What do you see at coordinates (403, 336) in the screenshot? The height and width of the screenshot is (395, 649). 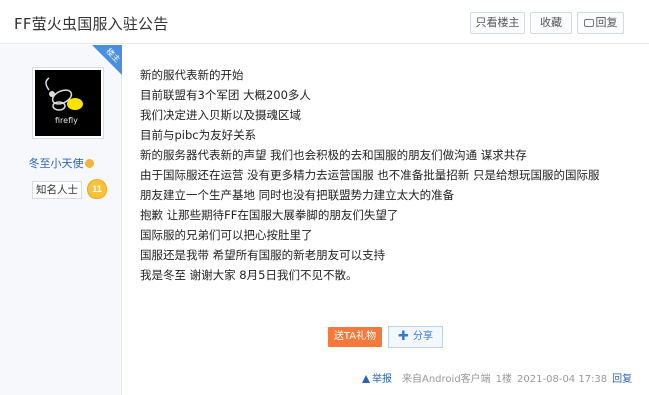 I see `share-icon: ✚` at bounding box center [403, 336].